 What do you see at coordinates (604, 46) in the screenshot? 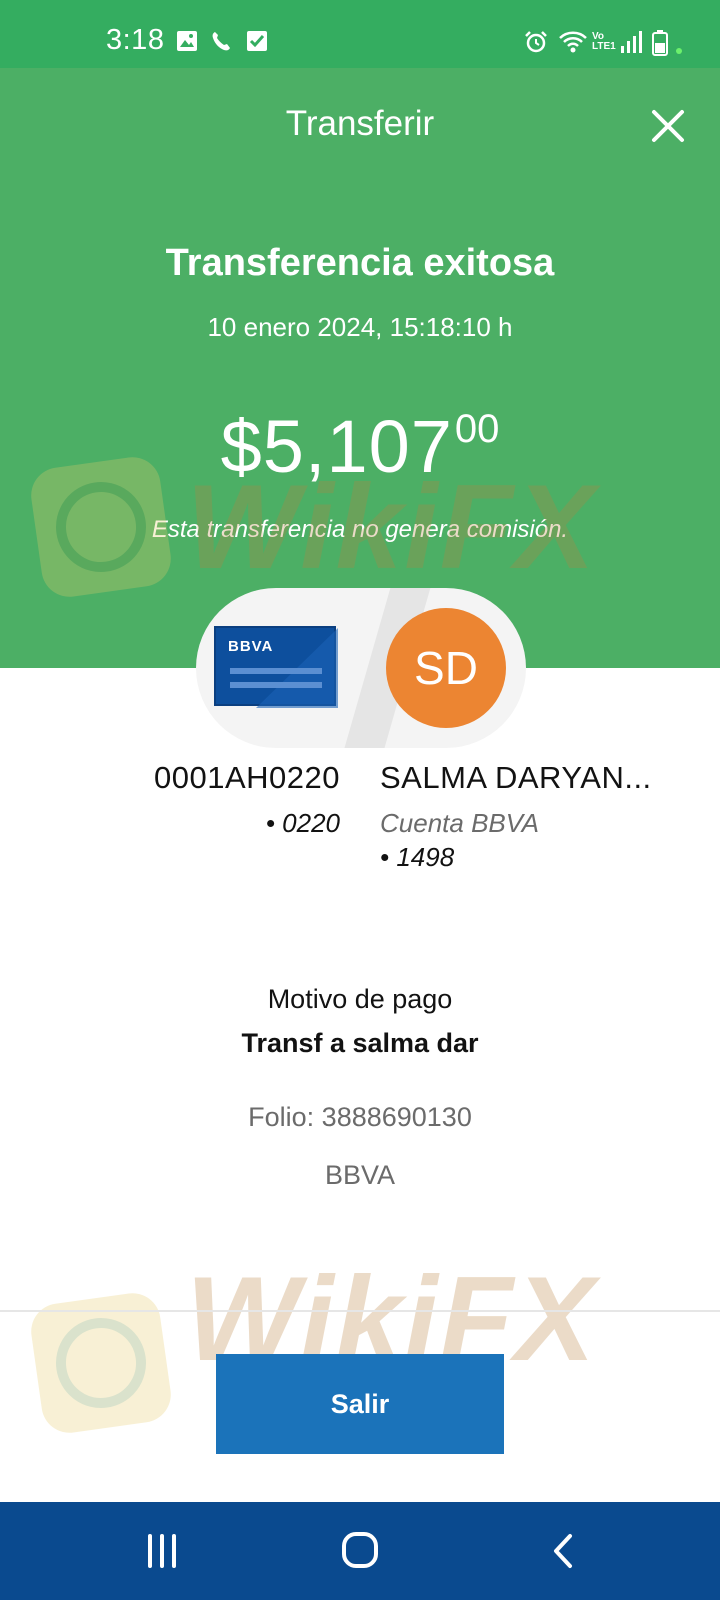
I see `lte-bottom-label: LTE1` at bounding box center [604, 46].